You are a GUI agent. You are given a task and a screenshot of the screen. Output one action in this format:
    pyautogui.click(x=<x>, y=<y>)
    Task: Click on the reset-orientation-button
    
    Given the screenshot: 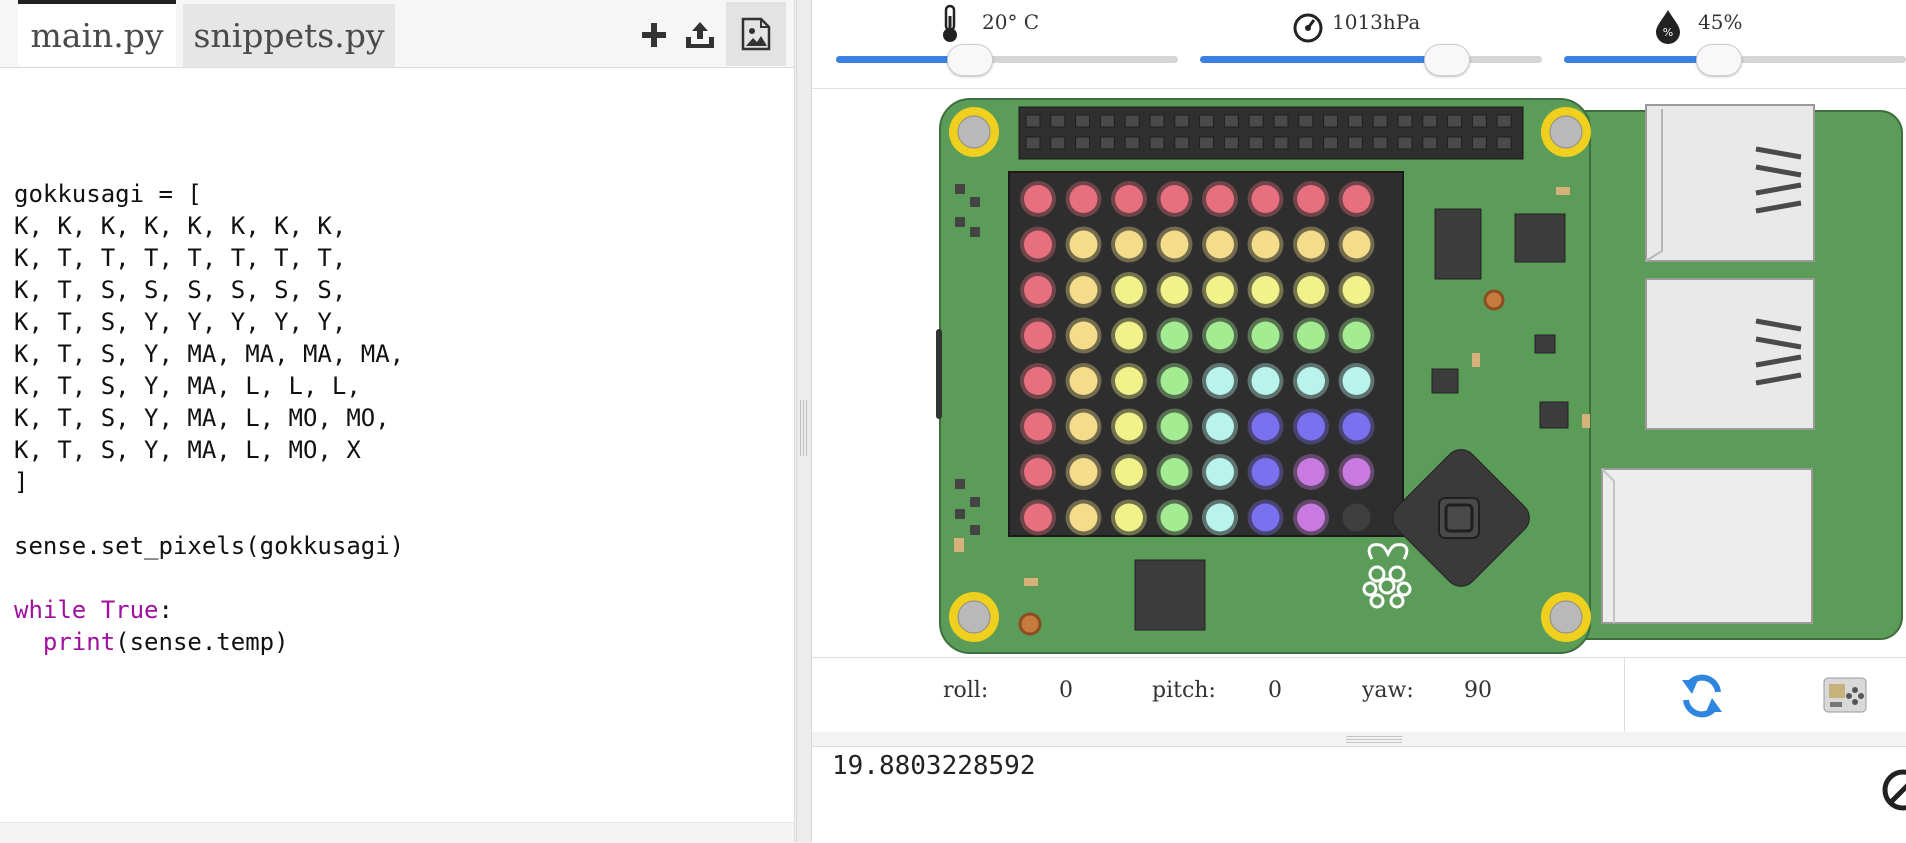 What is the action you would take?
    pyautogui.click(x=1702, y=696)
    